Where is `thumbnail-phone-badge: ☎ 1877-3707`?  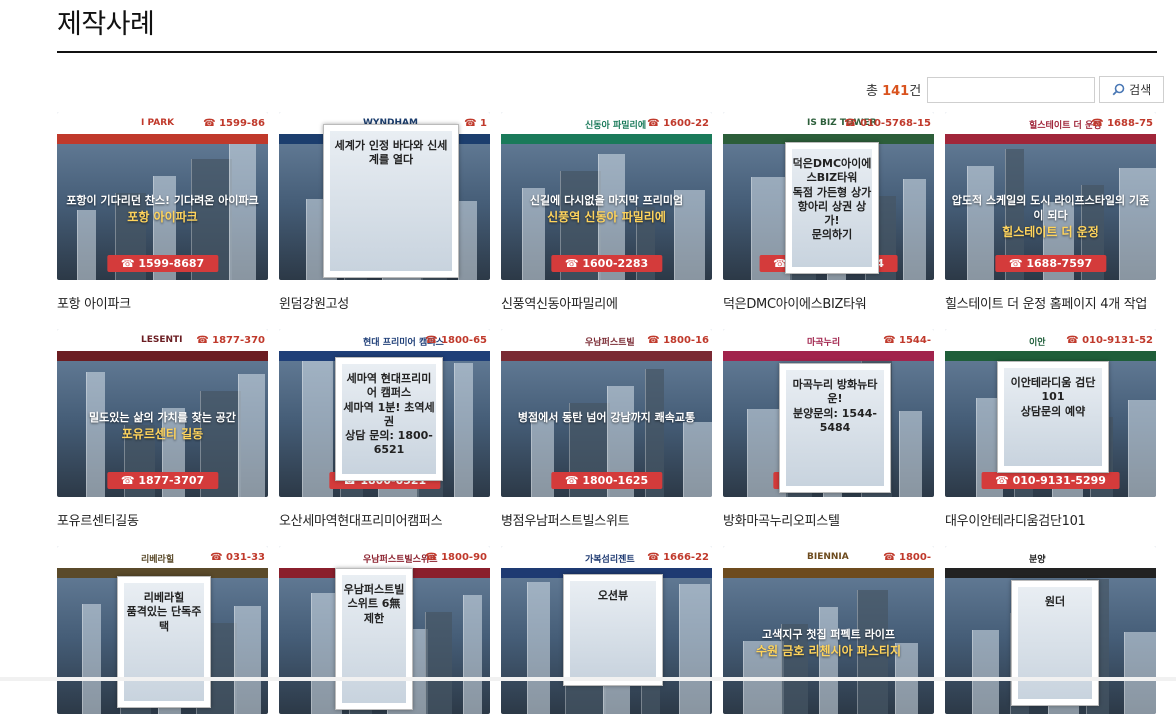 thumbnail-phone-badge: ☎ 1877-3707 is located at coordinates (162, 480).